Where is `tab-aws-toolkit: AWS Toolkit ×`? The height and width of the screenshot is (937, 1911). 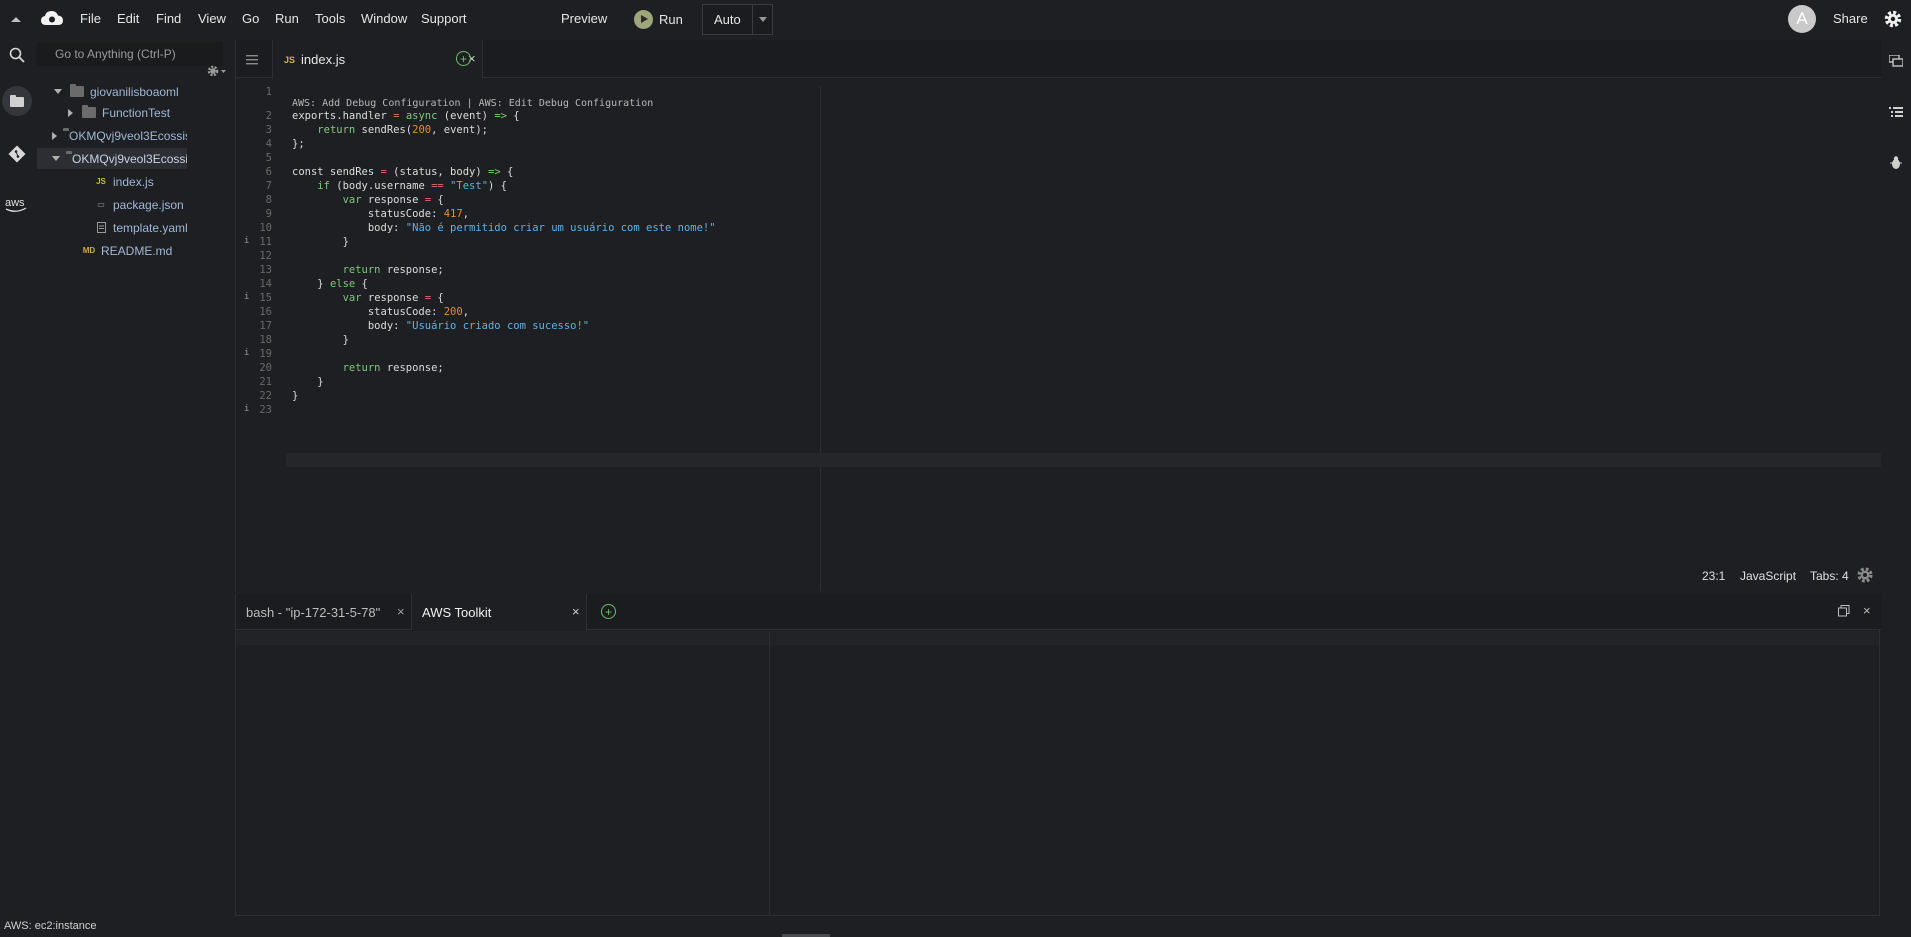 tab-aws-toolkit: AWS Toolkit × is located at coordinates (499, 612).